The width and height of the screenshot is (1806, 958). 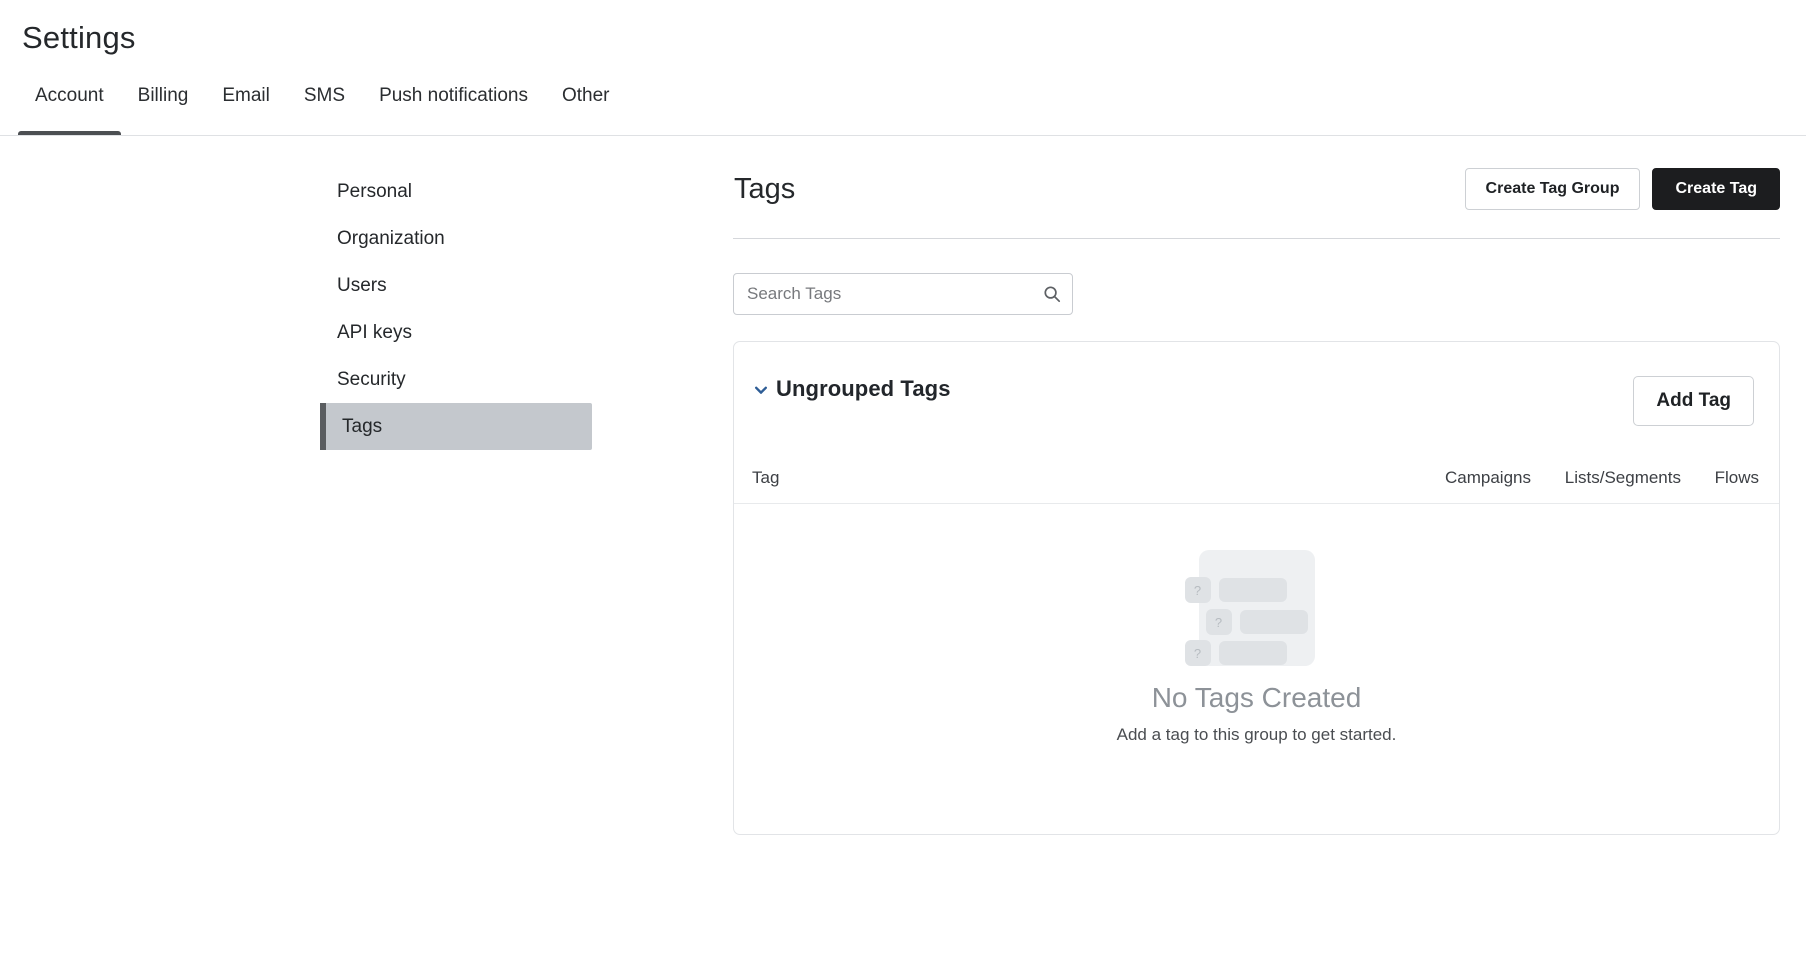 I want to click on search-tags-input, so click(x=903, y=294).